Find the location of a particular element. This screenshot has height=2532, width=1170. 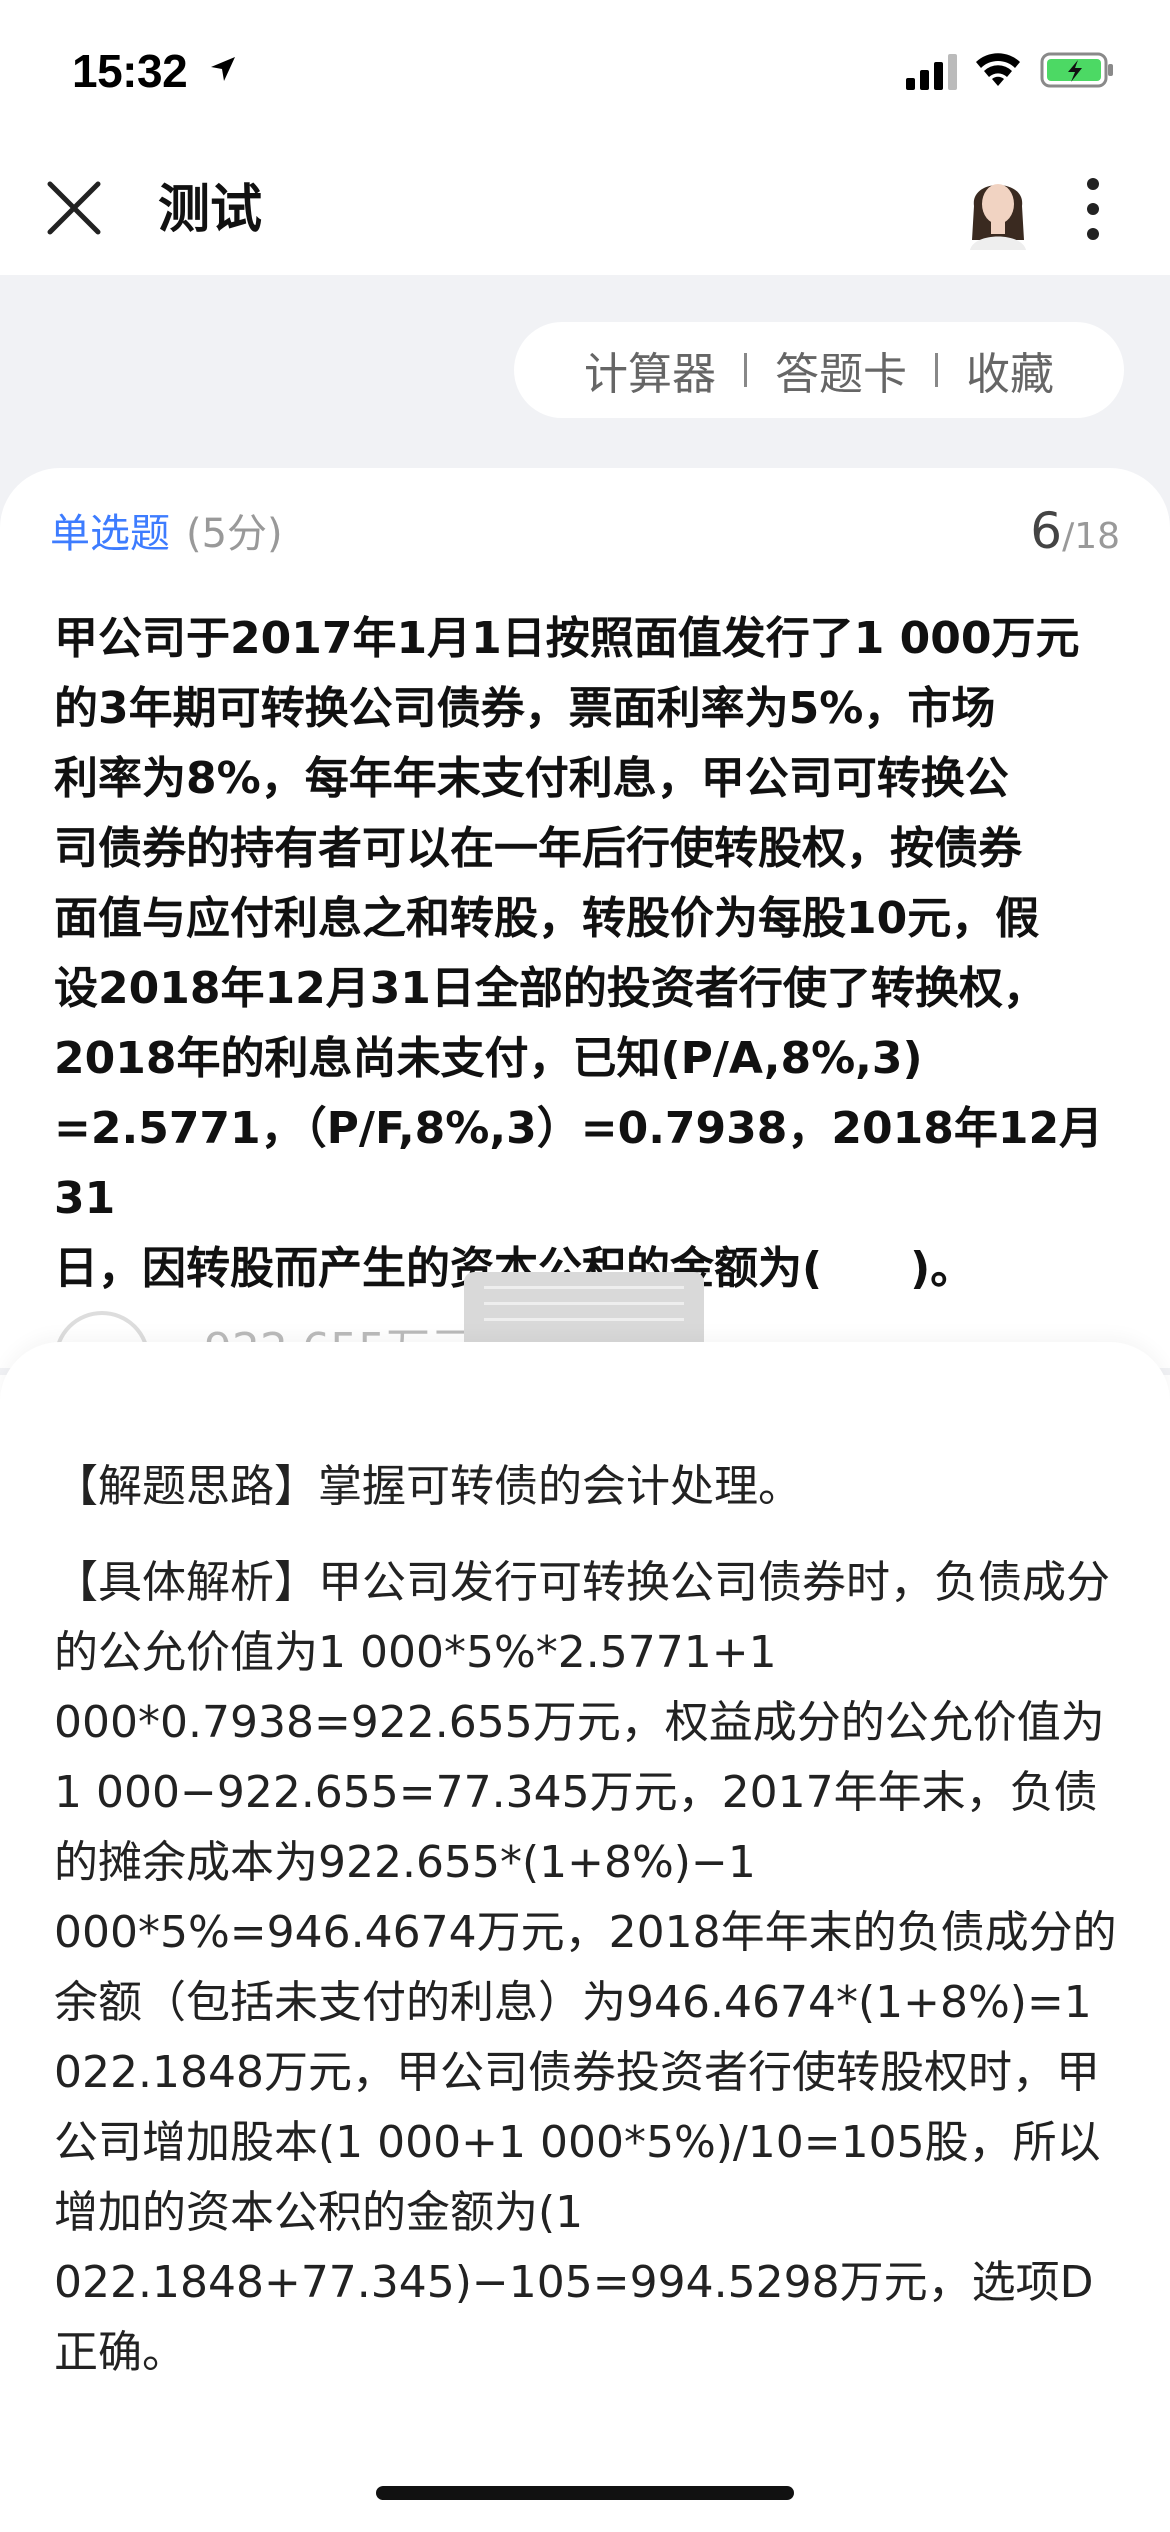

location-arrow-icon is located at coordinates (223, 69).